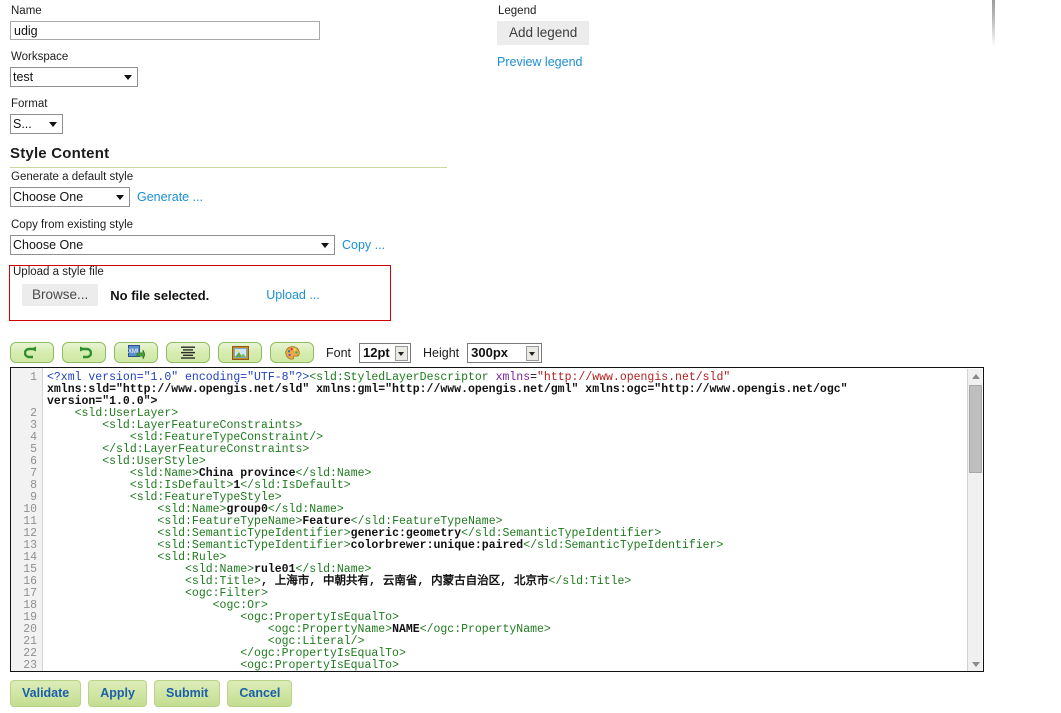 The height and width of the screenshot is (713, 1061). What do you see at coordinates (975, 429) in the screenshot?
I see `scrollbar-thumb` at bounding box center [975, 429].